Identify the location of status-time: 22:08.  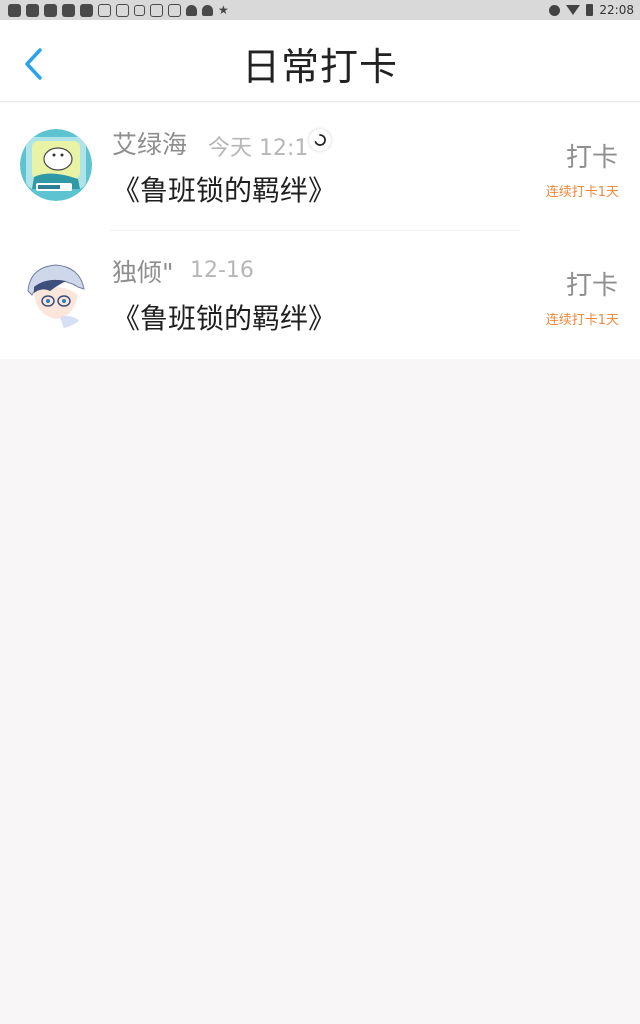
(616, 10).